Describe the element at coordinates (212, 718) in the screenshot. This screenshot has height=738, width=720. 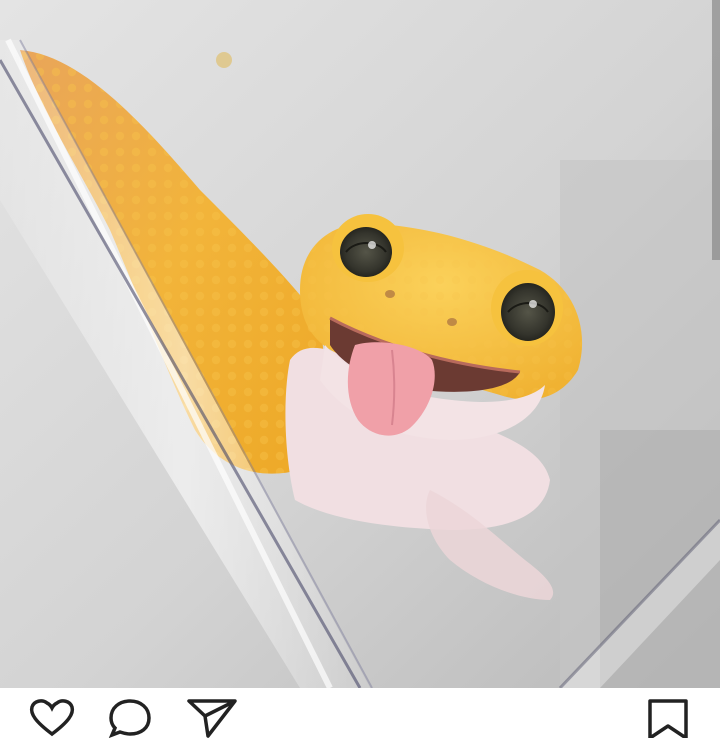
I see `share-icon` at that location.